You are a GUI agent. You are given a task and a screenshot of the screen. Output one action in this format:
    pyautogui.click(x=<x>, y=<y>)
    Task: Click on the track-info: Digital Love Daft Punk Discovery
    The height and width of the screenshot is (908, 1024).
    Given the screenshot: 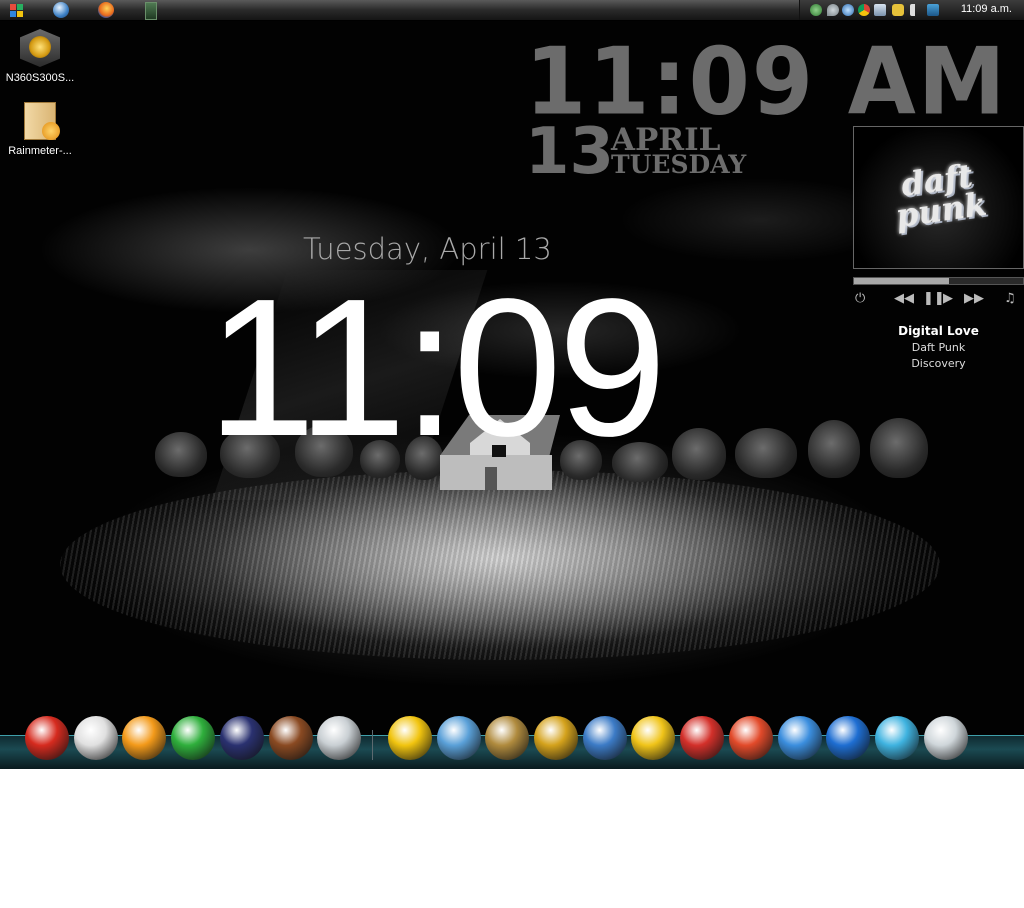 What is the action you would take?
    pyautogui.click(x=938, y=347)
    